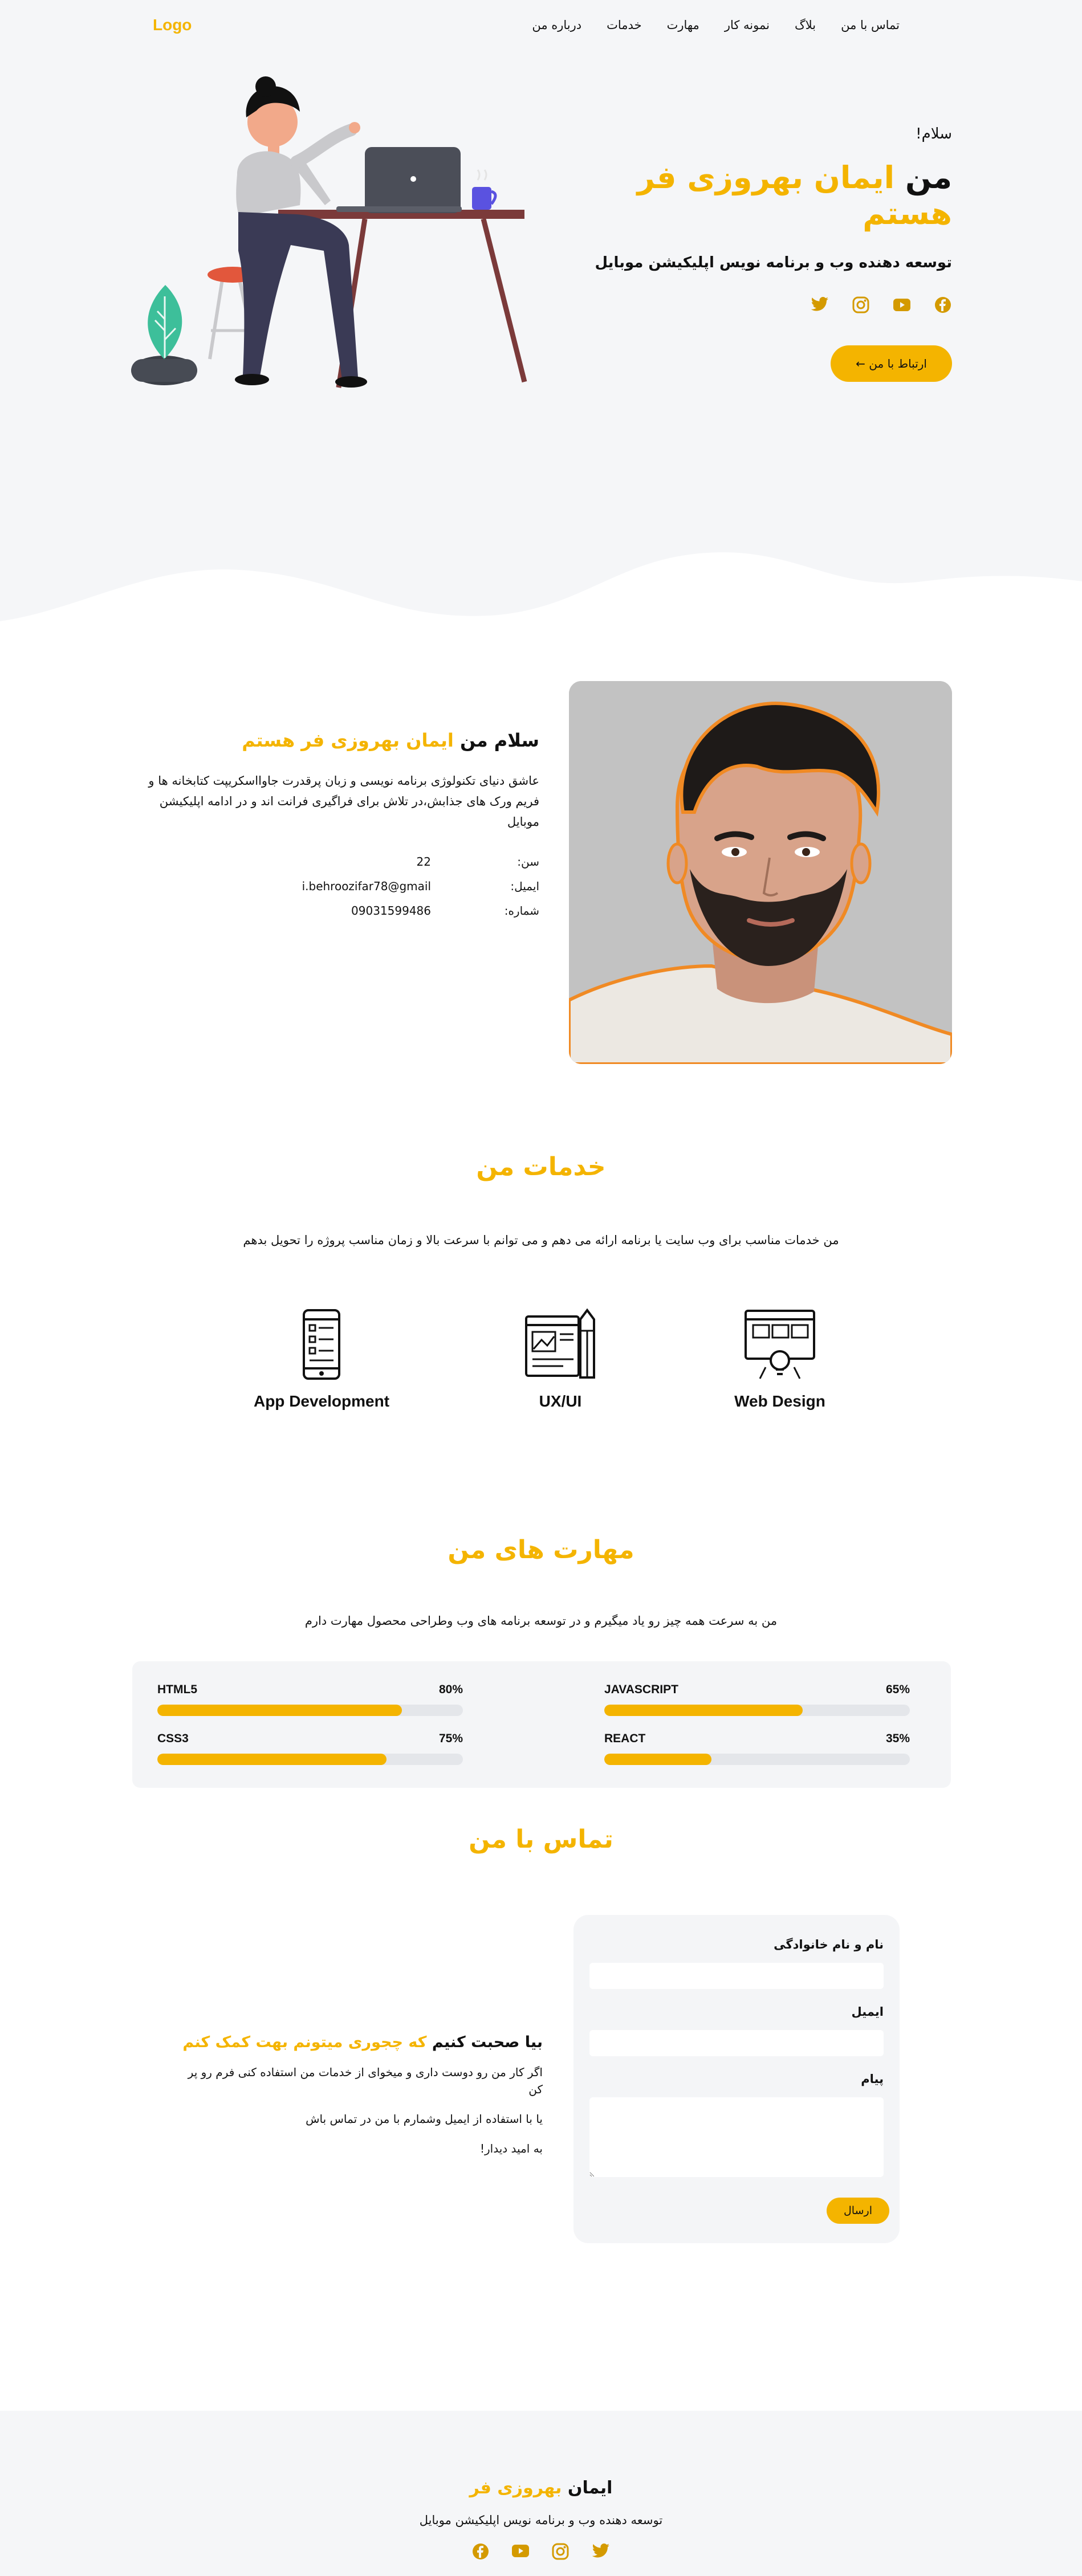 Image resolution: width=1082 pixels, height=2576 pixels. Describe the element at coordinates (524, 886) in the screenshot. I see `info-label: ایمیل:` at that location.